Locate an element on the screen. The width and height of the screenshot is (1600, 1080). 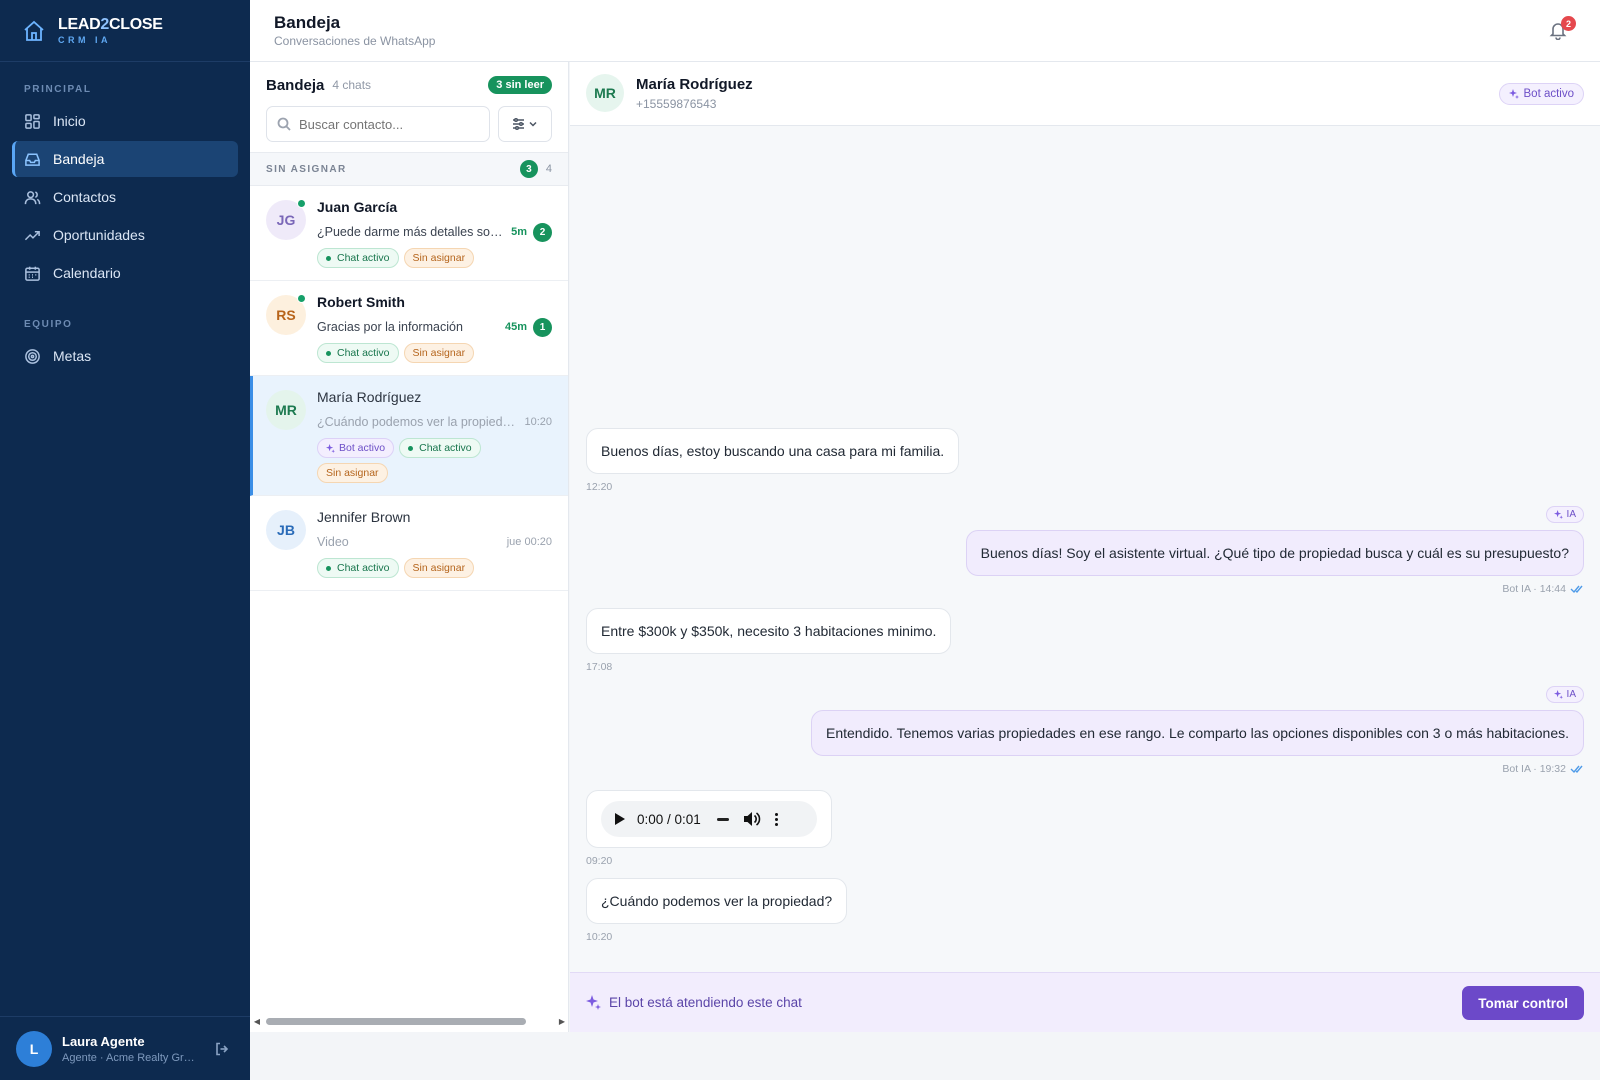
contact-name: Juan García is located at coordinates (357, 207).